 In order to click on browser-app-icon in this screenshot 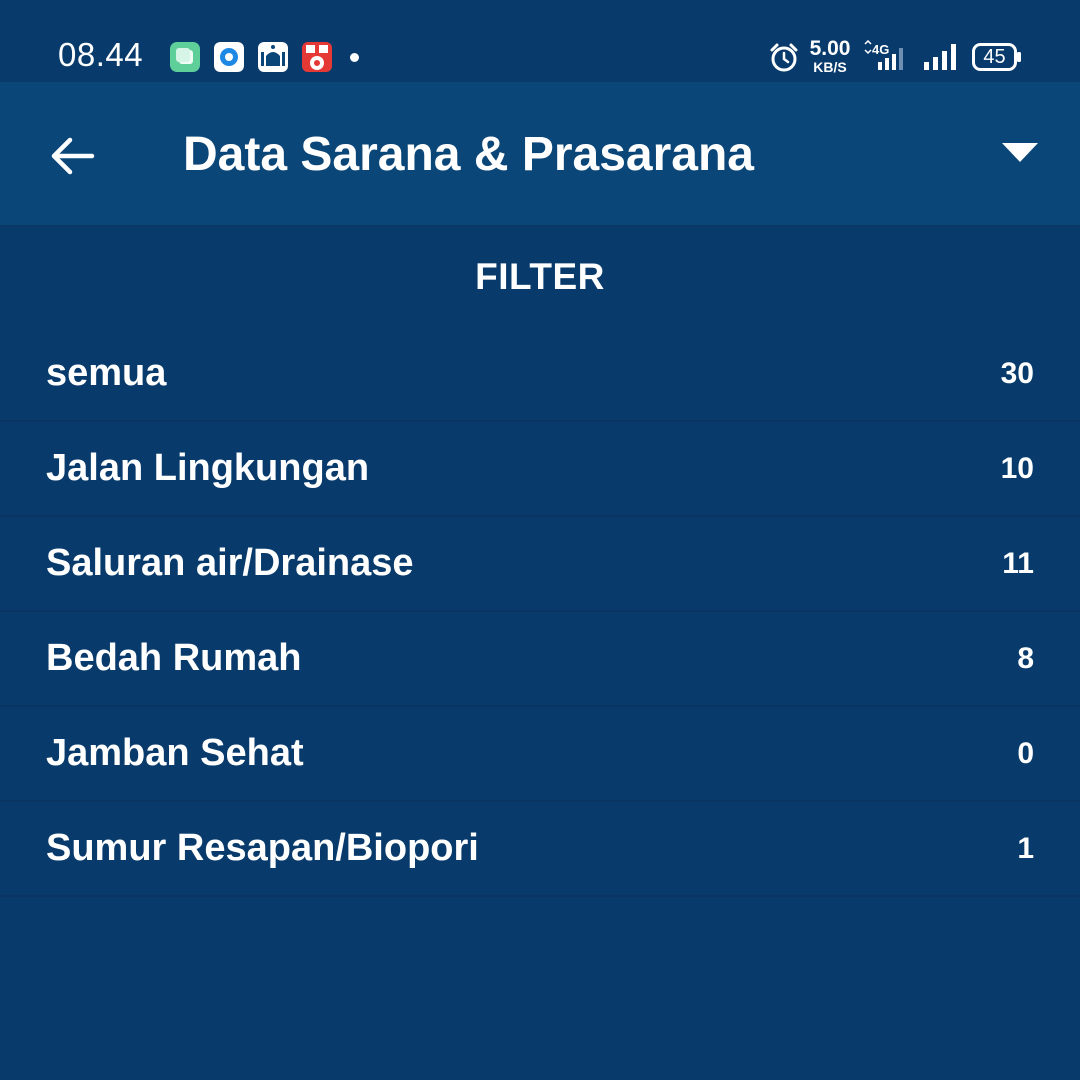, I will do `click(229, 57)`.